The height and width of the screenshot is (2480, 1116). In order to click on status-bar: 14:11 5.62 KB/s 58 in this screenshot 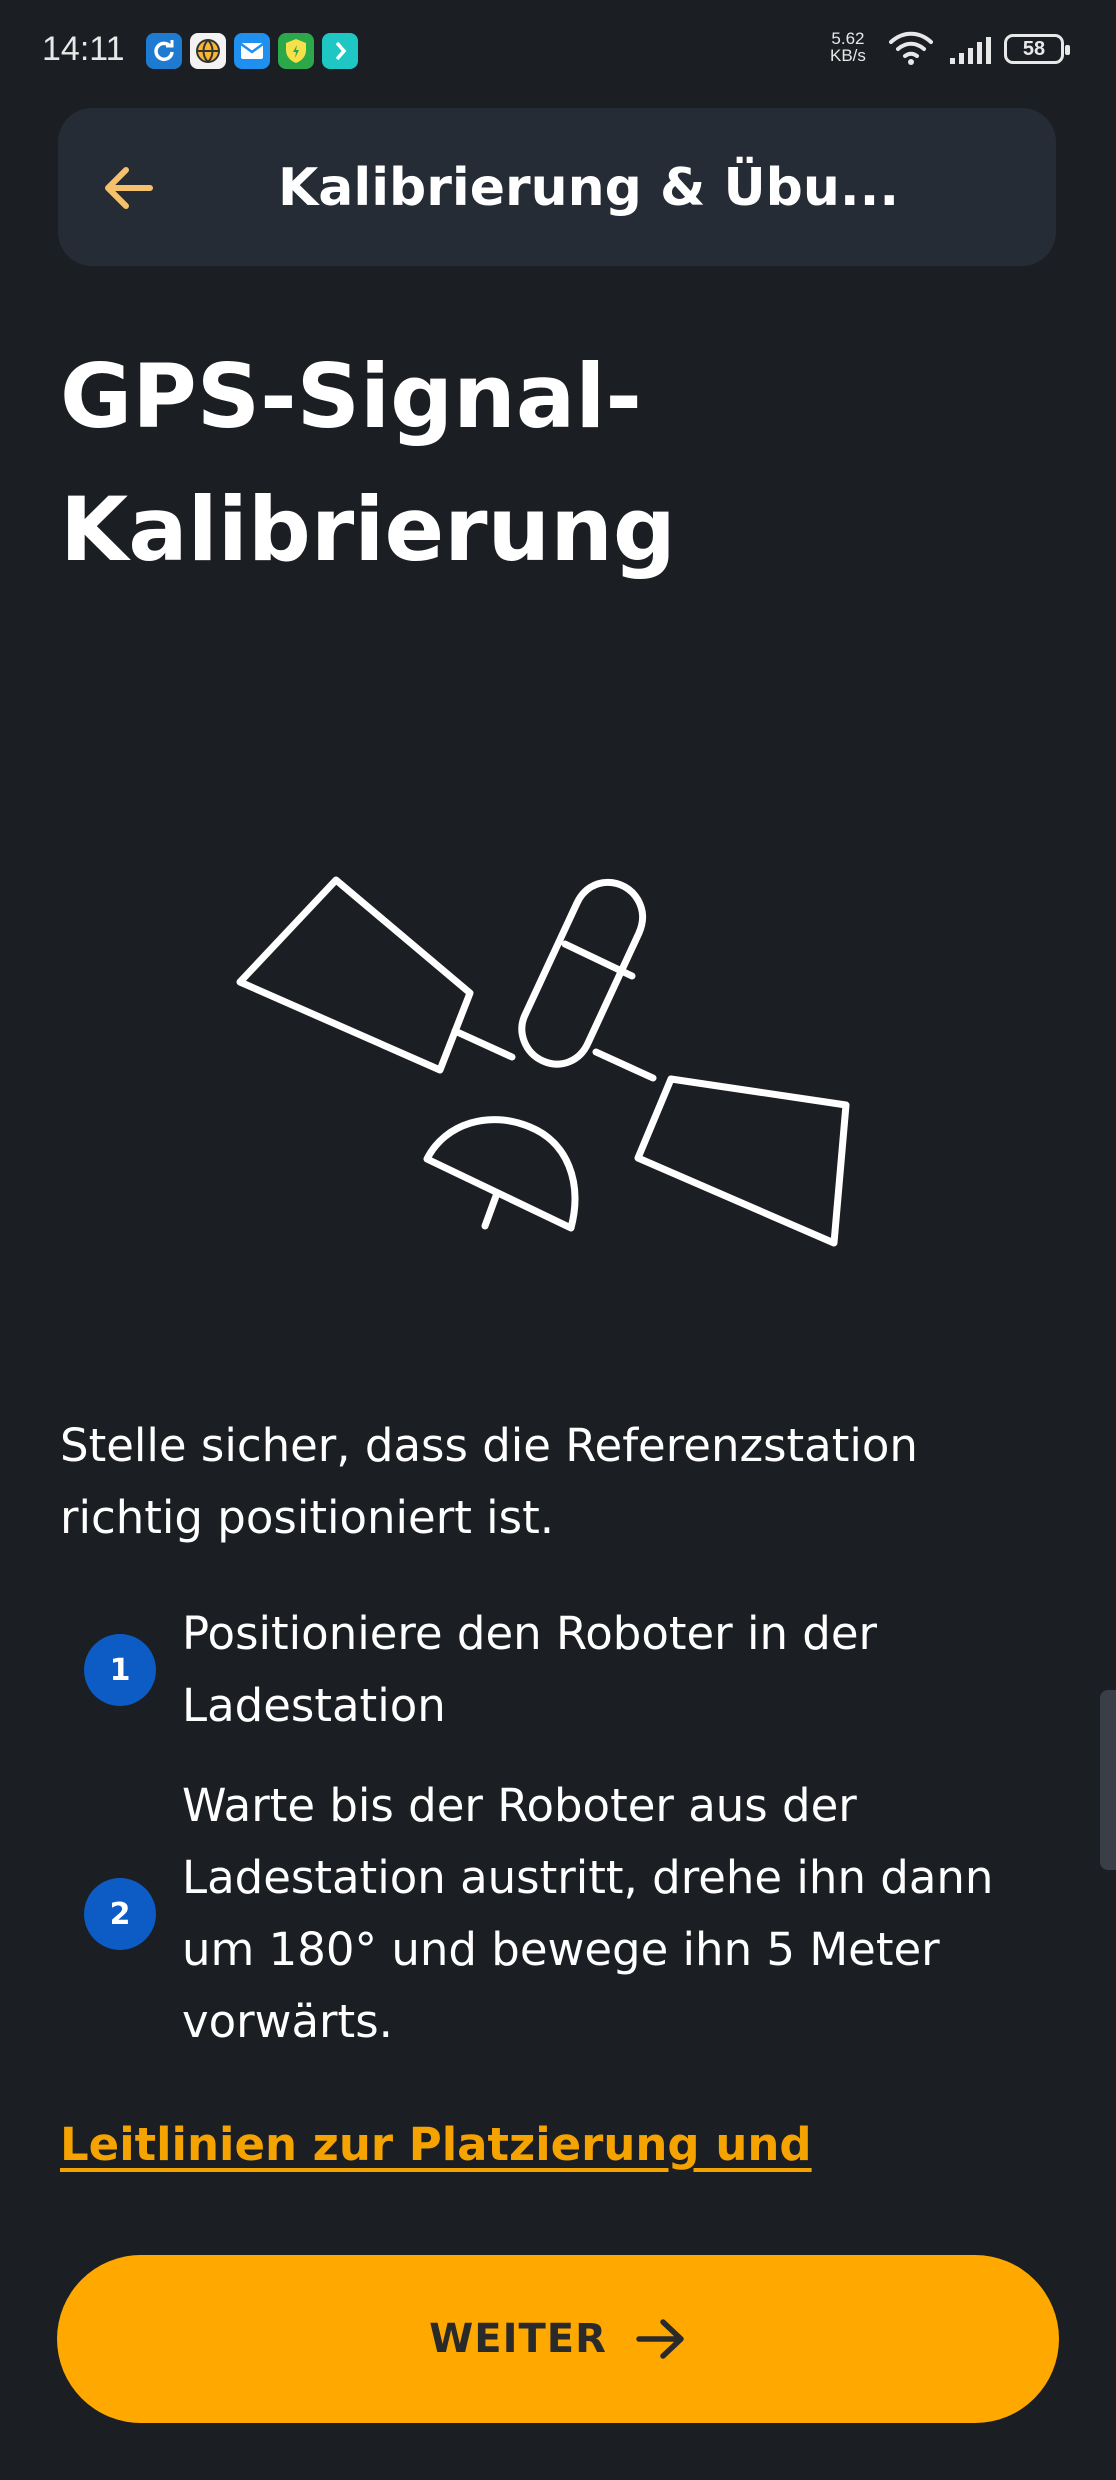, I will do `click(558, 50)`.